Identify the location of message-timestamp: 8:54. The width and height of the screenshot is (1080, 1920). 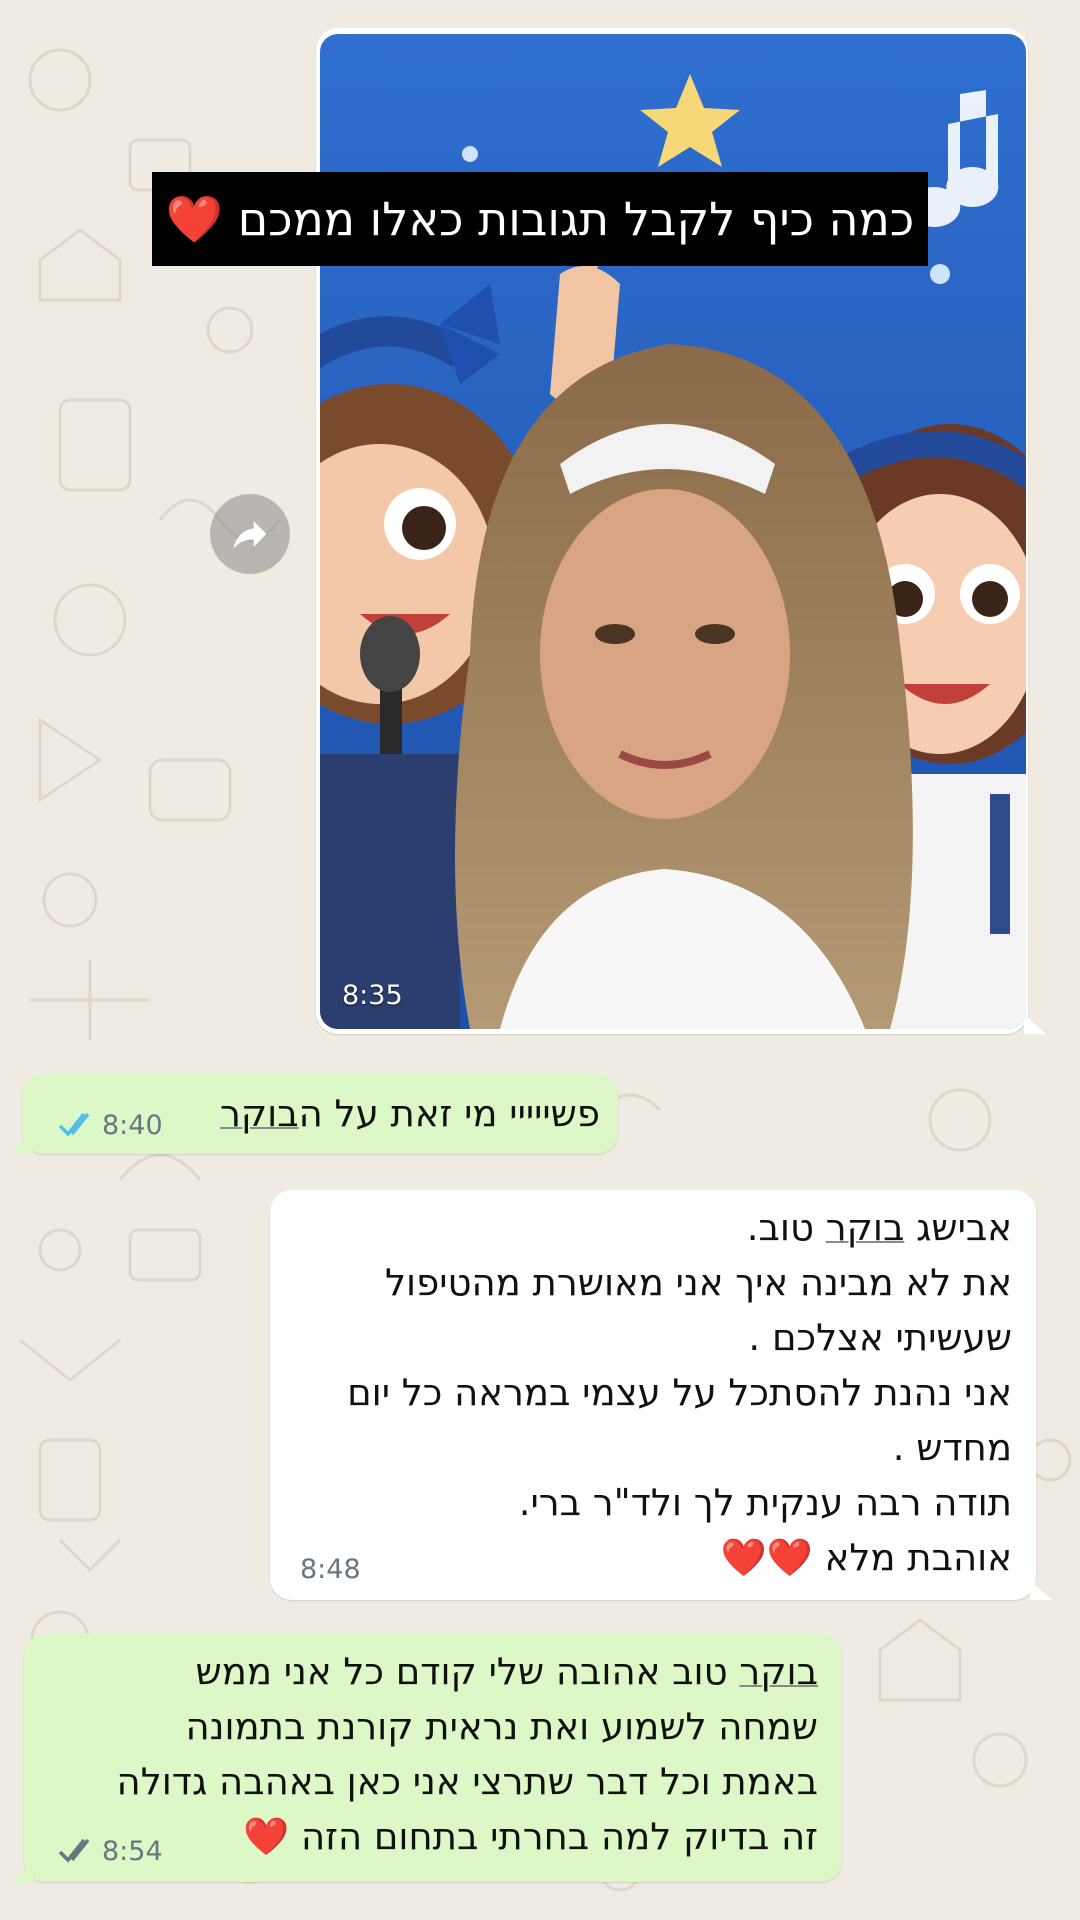
(132, 1851).